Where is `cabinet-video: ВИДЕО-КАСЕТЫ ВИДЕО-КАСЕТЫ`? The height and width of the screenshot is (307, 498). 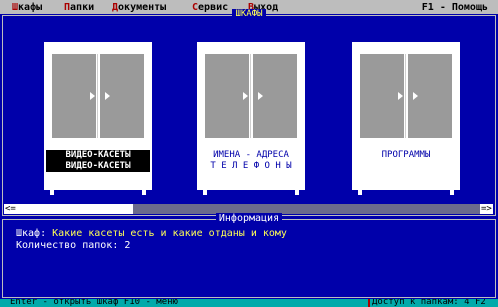
cabinet-video: ВИДЕО-КАСЕТЫ ВИДЕО-КАСЕТЫ is located at coordinates (98, 118).